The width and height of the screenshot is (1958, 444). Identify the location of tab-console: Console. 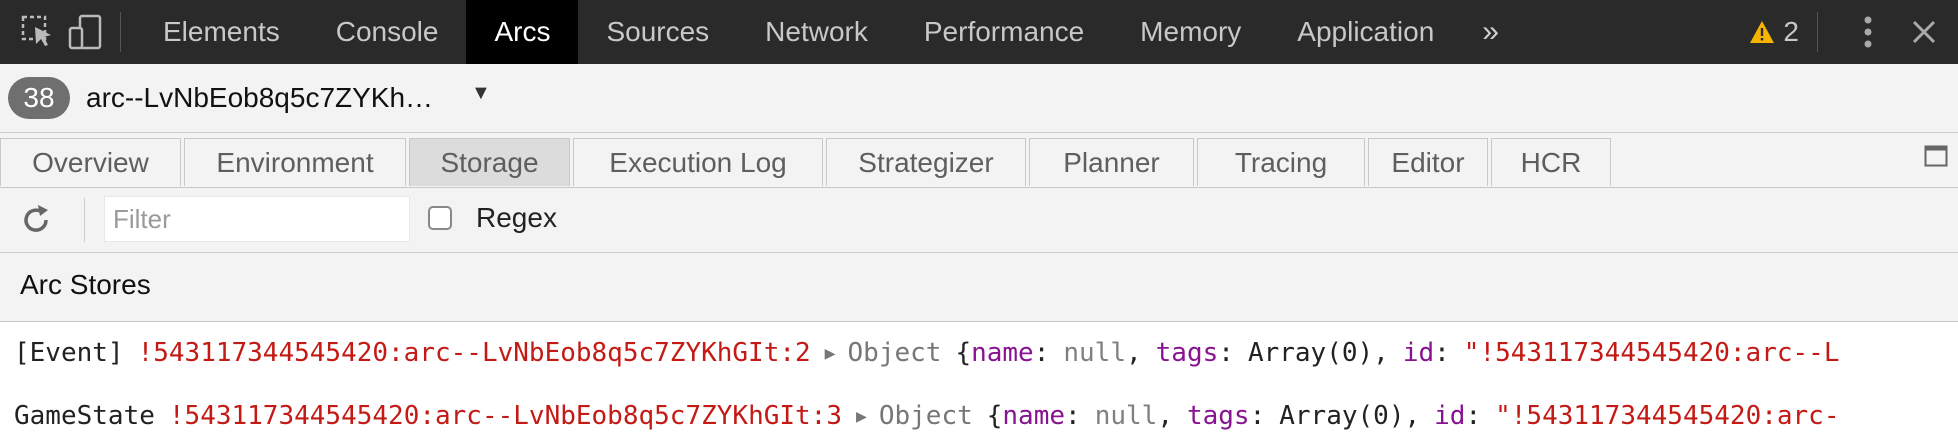
(387, 32).